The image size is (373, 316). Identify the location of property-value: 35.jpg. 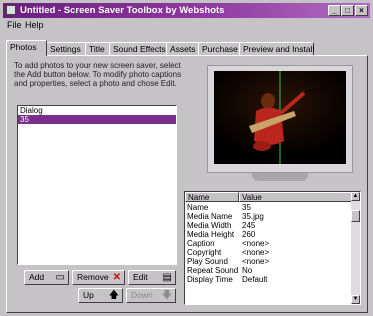
(253, 216).